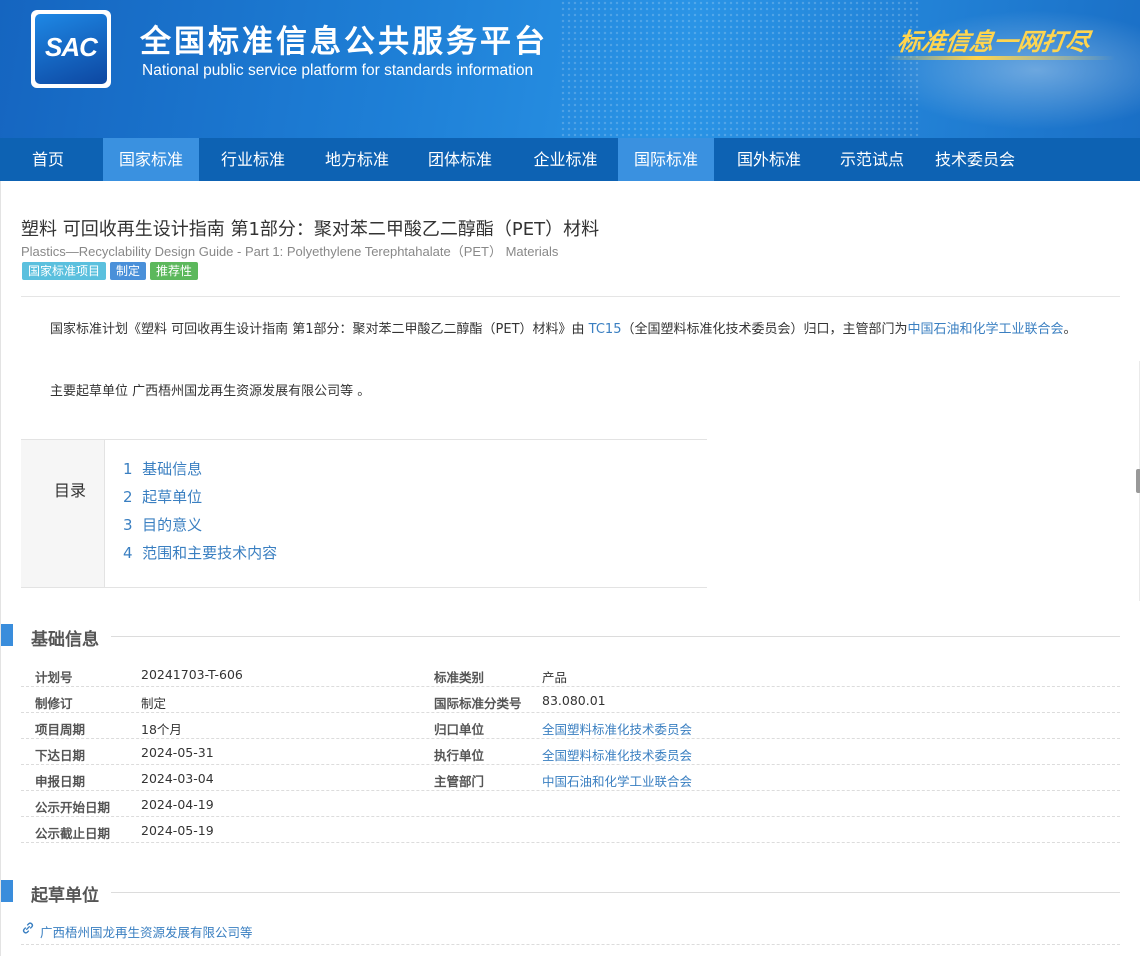 This screenshot has height=956, width=1140. Describe the element at coordinates (28, 928) in the screenshot. I see `link-icon` at that location.